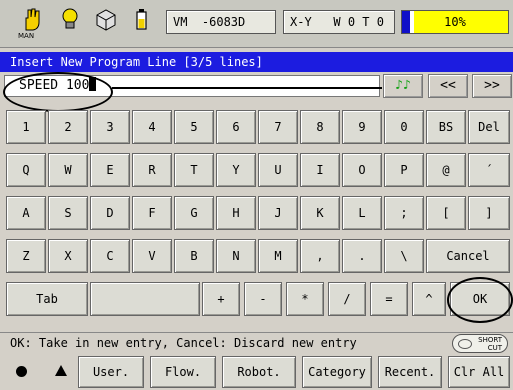 The width and height of the screenshot is (513, 390). What do you see at coordinates (362, 213) in the screenshot?
I see `key-l: L` at bounding box center [362, 213].